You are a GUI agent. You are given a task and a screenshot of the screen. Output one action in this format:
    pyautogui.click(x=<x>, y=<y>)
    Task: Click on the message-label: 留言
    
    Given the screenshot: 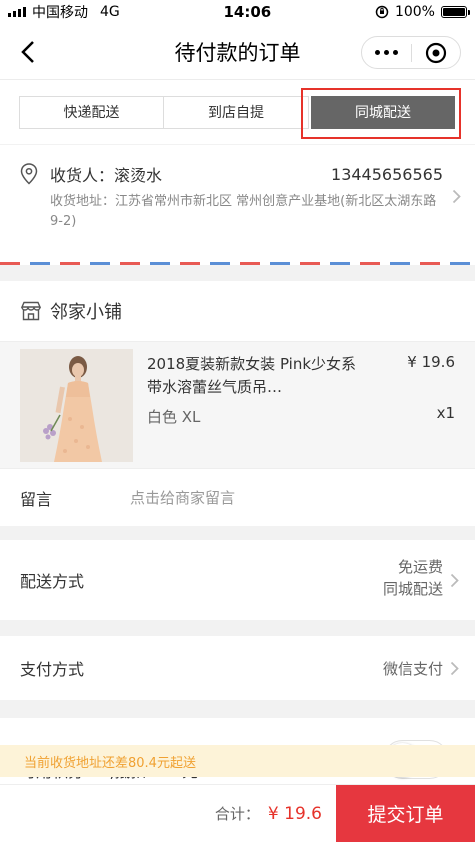 What is the action you would take?
    pyautogui.click(x=36, y=499)
    